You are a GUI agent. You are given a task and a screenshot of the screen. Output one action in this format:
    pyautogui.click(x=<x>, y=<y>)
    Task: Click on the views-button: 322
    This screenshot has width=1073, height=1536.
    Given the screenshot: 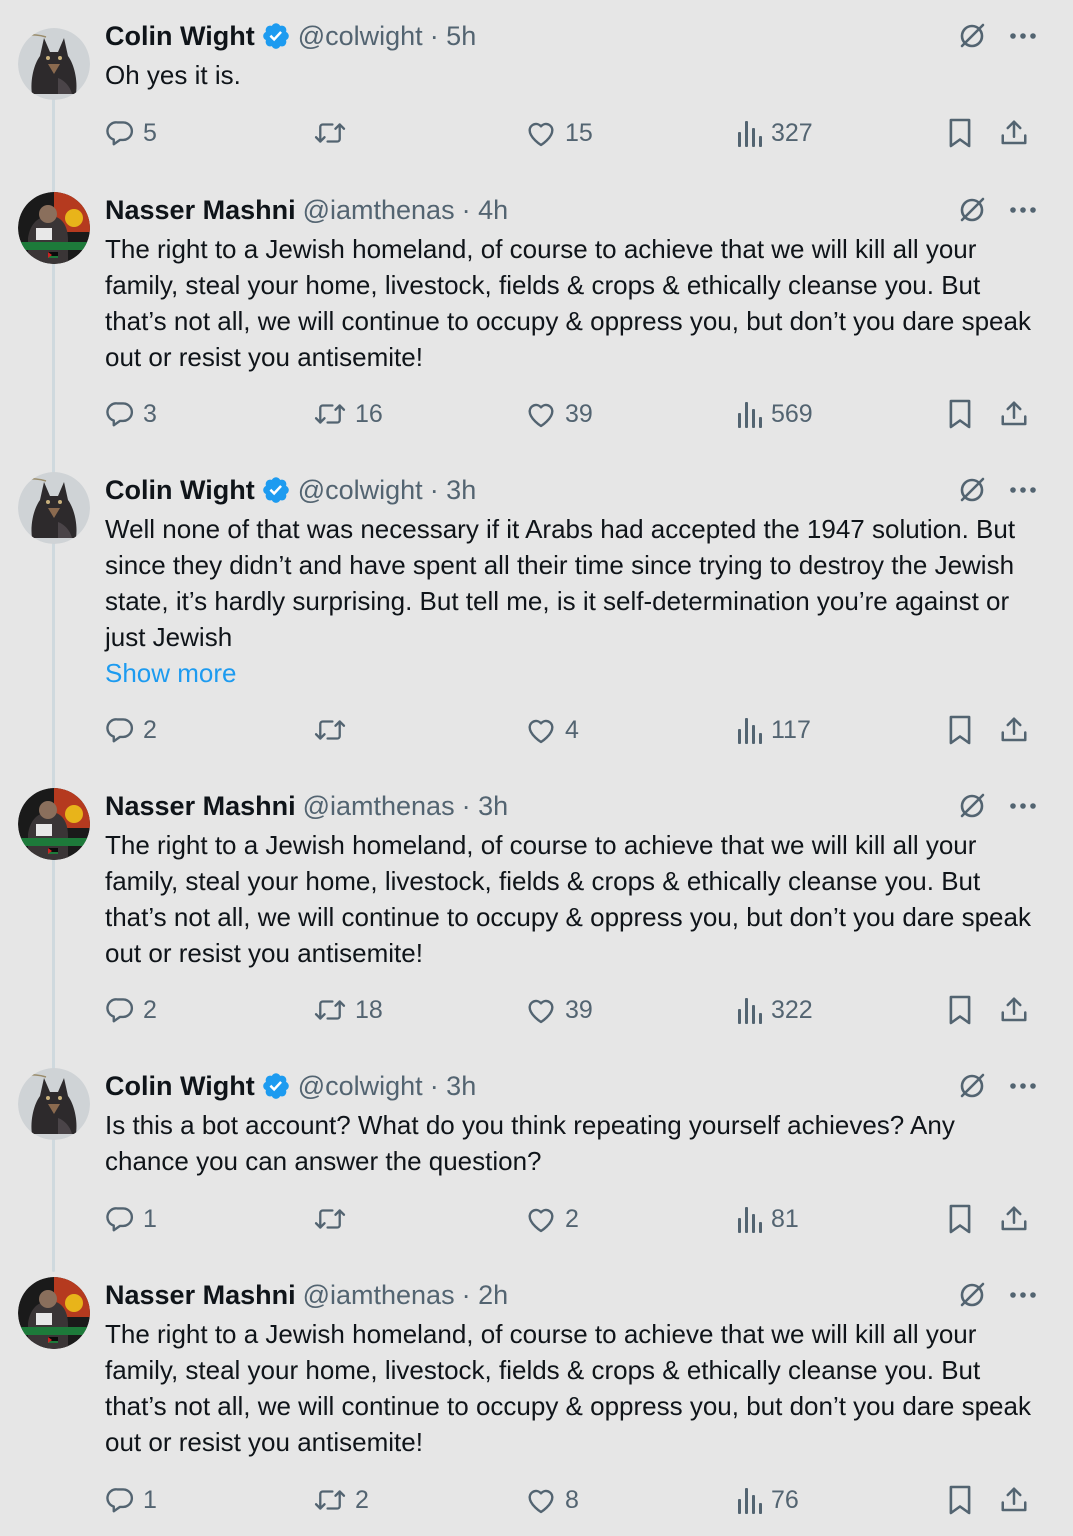 What is the action you would take?
    pyautogui.click(x=775, y=1010)
    